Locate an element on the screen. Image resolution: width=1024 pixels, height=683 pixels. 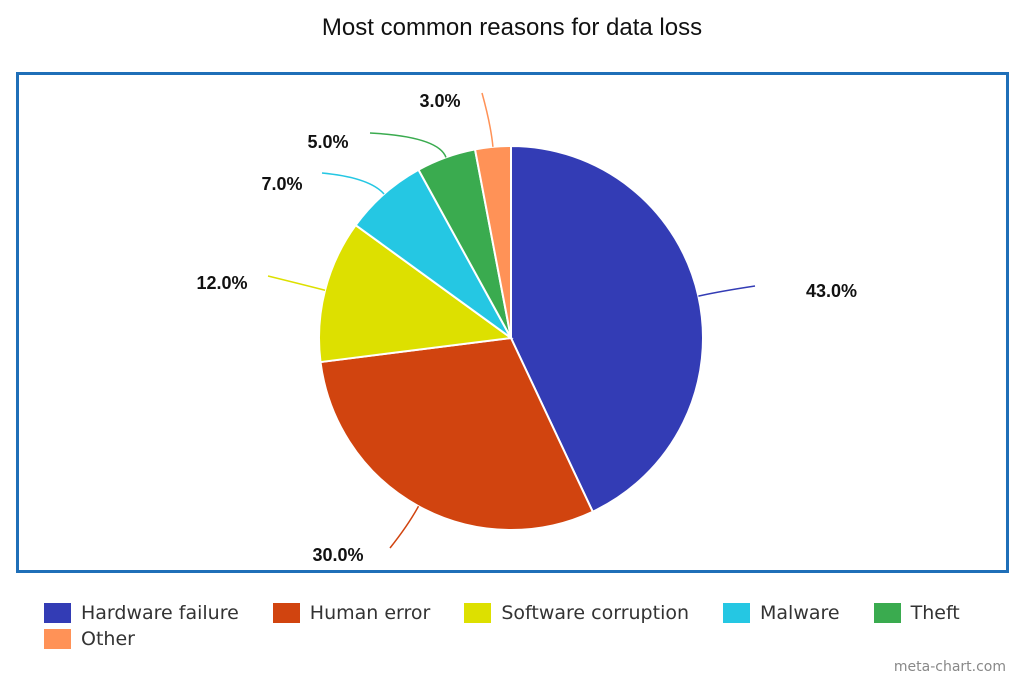
leader-line-software-corruption is located at coordinates (296, 283).